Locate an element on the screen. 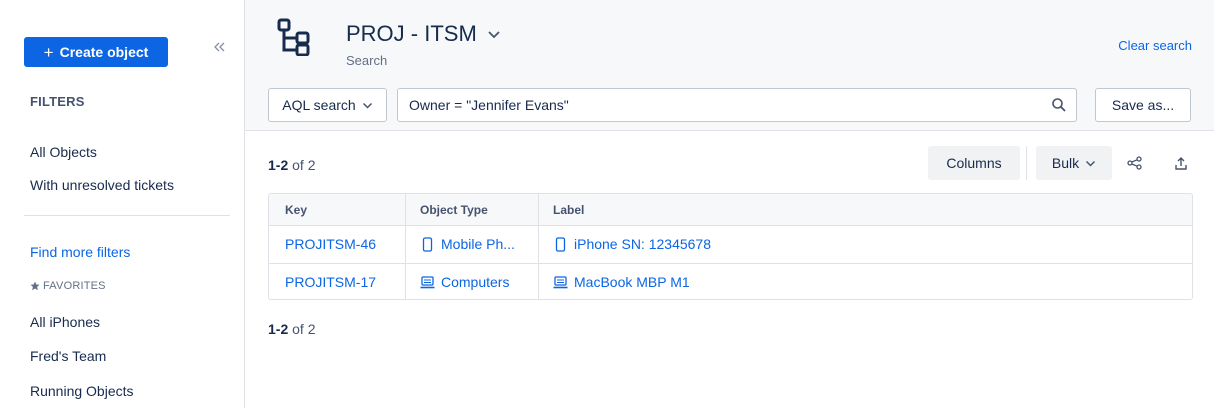  upload-icon is located at coordinates (1181, 163).